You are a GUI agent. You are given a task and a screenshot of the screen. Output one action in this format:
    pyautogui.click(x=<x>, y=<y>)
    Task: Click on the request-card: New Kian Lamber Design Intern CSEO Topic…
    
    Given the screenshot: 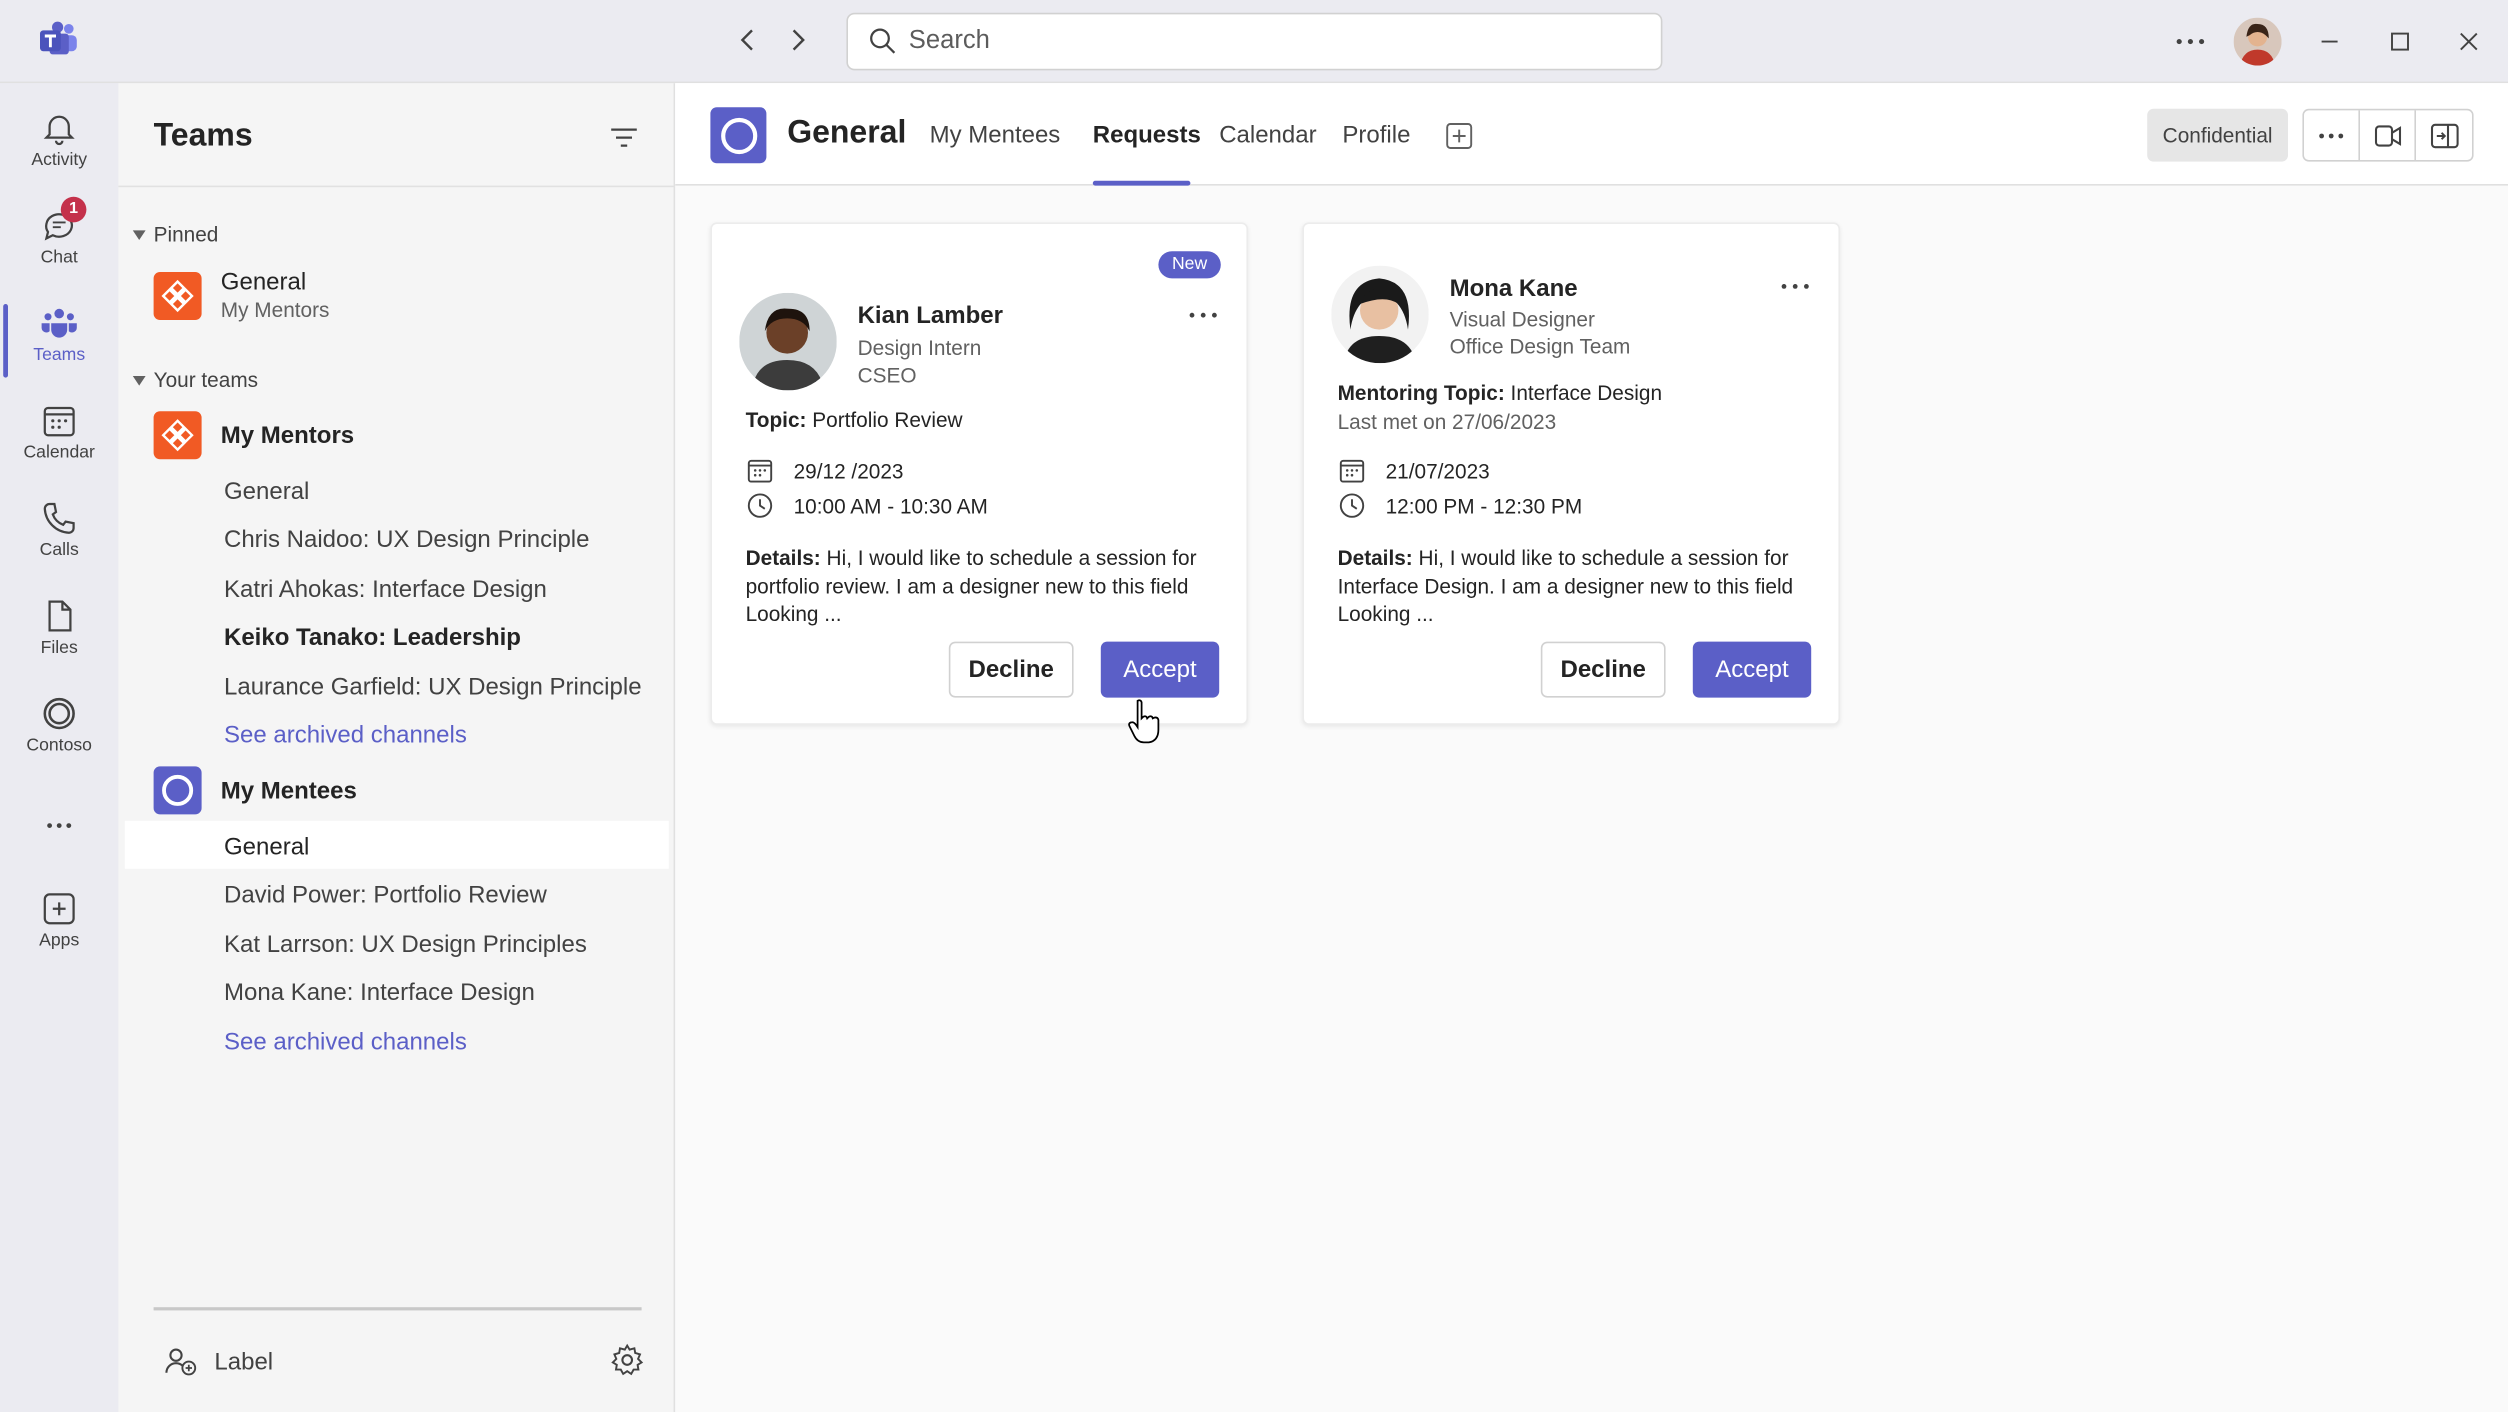 What is the action you would take?
    pyautogui.click(x=979, y=473)
    